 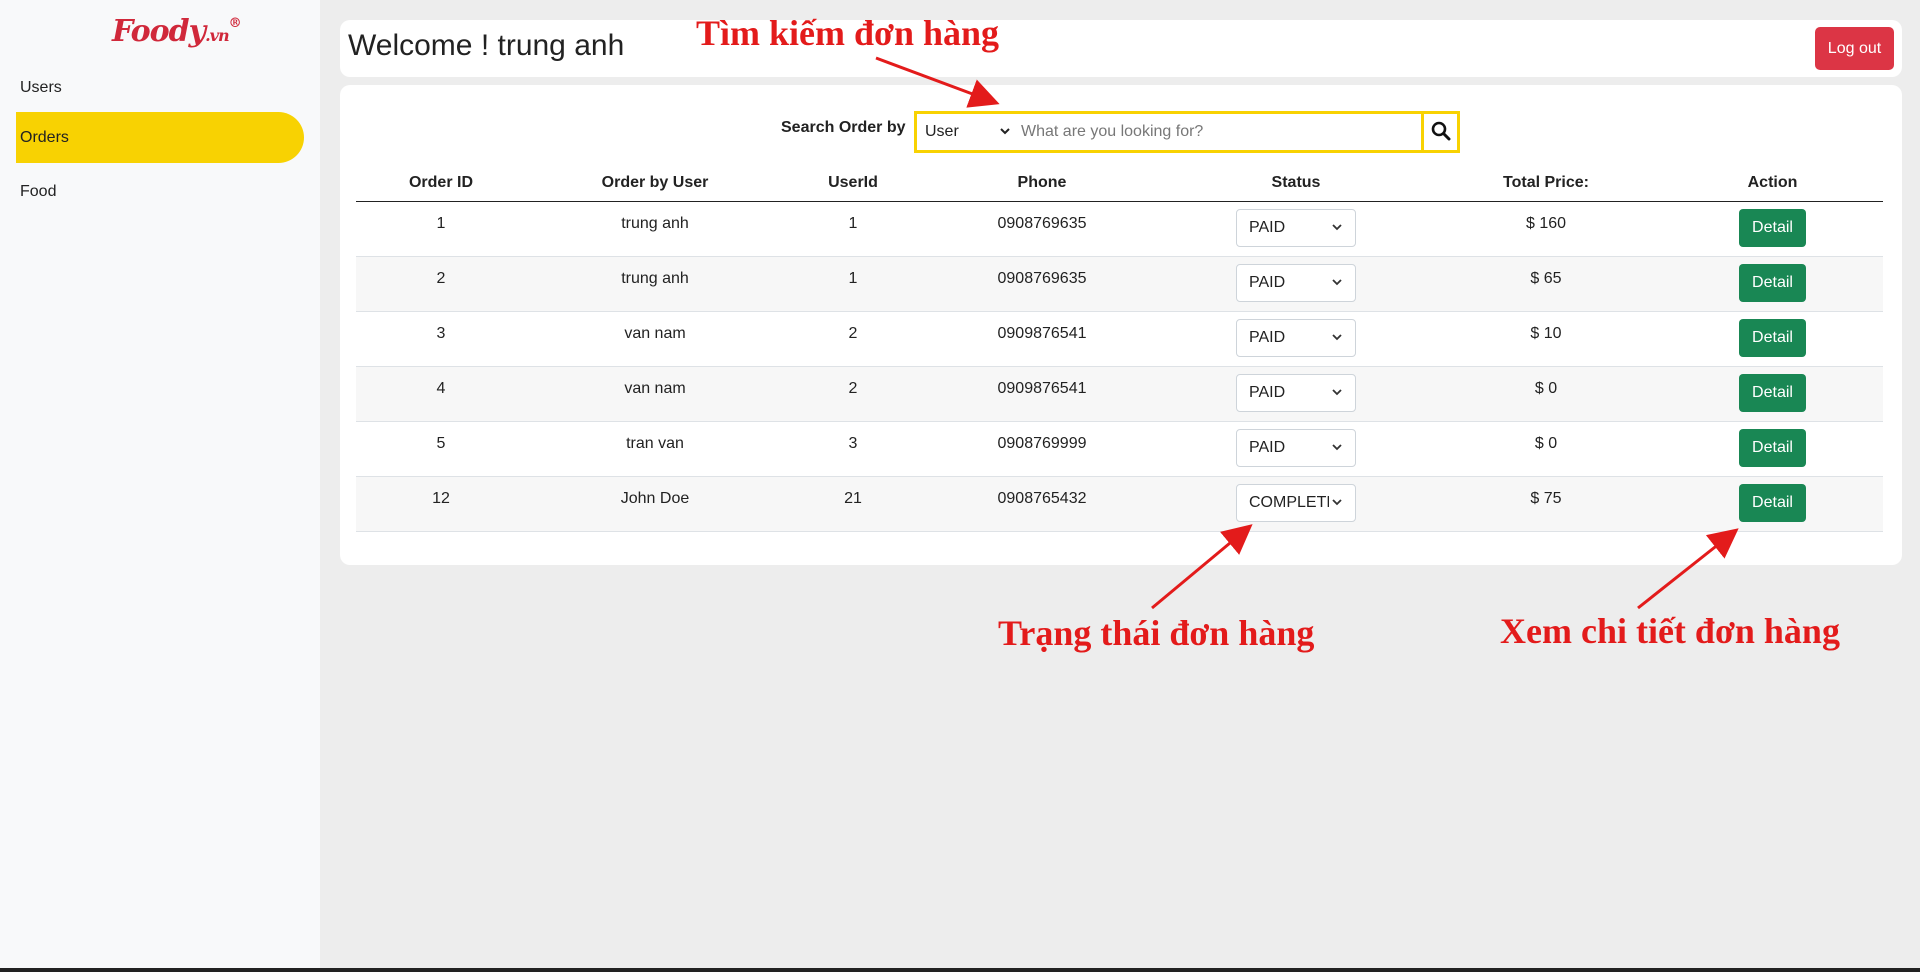 What do you see at coordinates (853, 504) in the screenshot?
I see `order-userid-cell: 21` at bounding box center [853, 504].